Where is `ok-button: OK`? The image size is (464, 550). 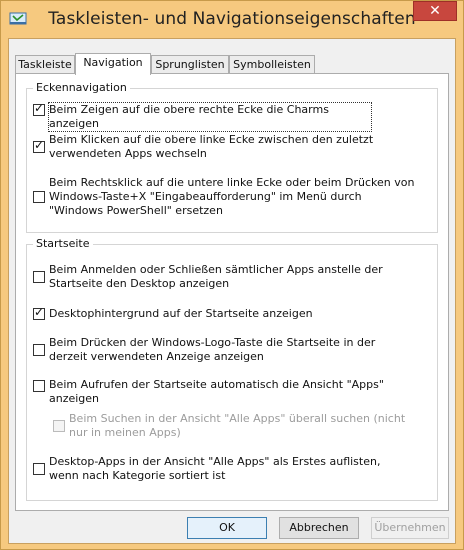 ok-button: OK is located at coordinates (227, 528).